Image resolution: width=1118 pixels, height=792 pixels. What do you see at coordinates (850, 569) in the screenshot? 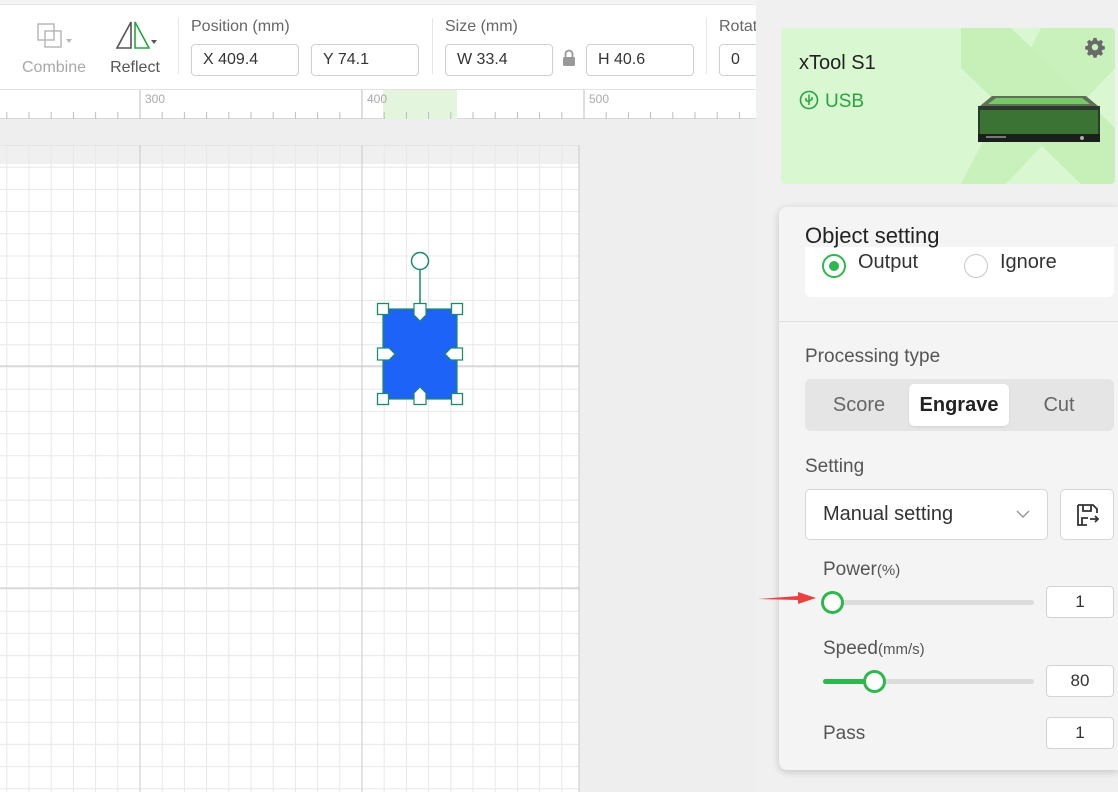
I see `power-label-text: Power` at bounding box center [850, 569].